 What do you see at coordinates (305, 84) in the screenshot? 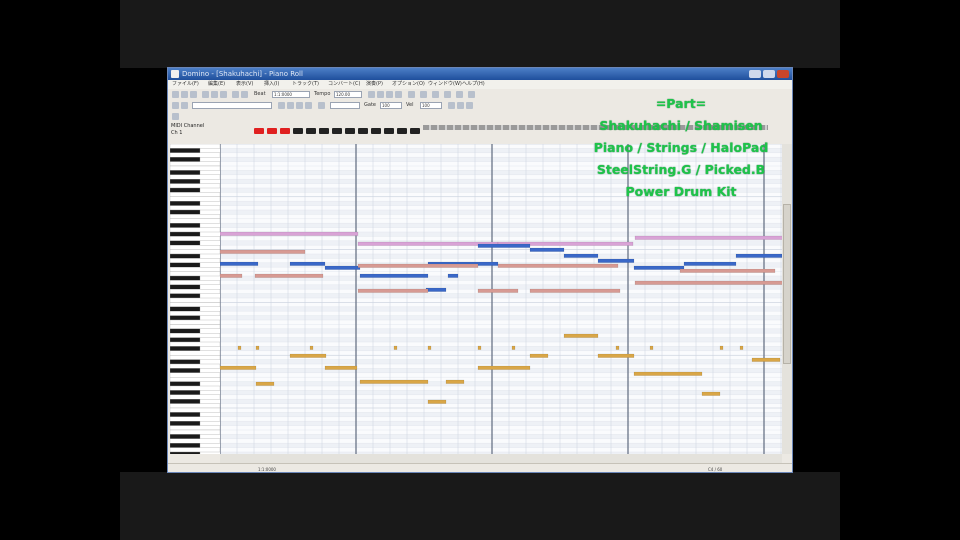
I see `menu-track: トラック(T)` at bounding box center [305, 84].